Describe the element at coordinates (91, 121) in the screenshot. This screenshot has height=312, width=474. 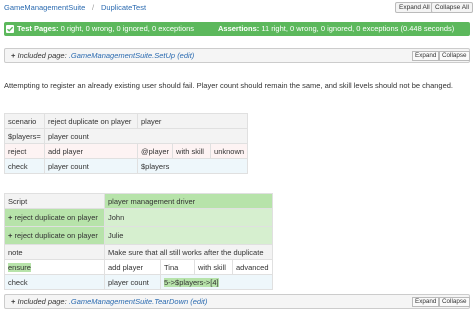
I see `table-cell: reject duplicate on player` at that location.